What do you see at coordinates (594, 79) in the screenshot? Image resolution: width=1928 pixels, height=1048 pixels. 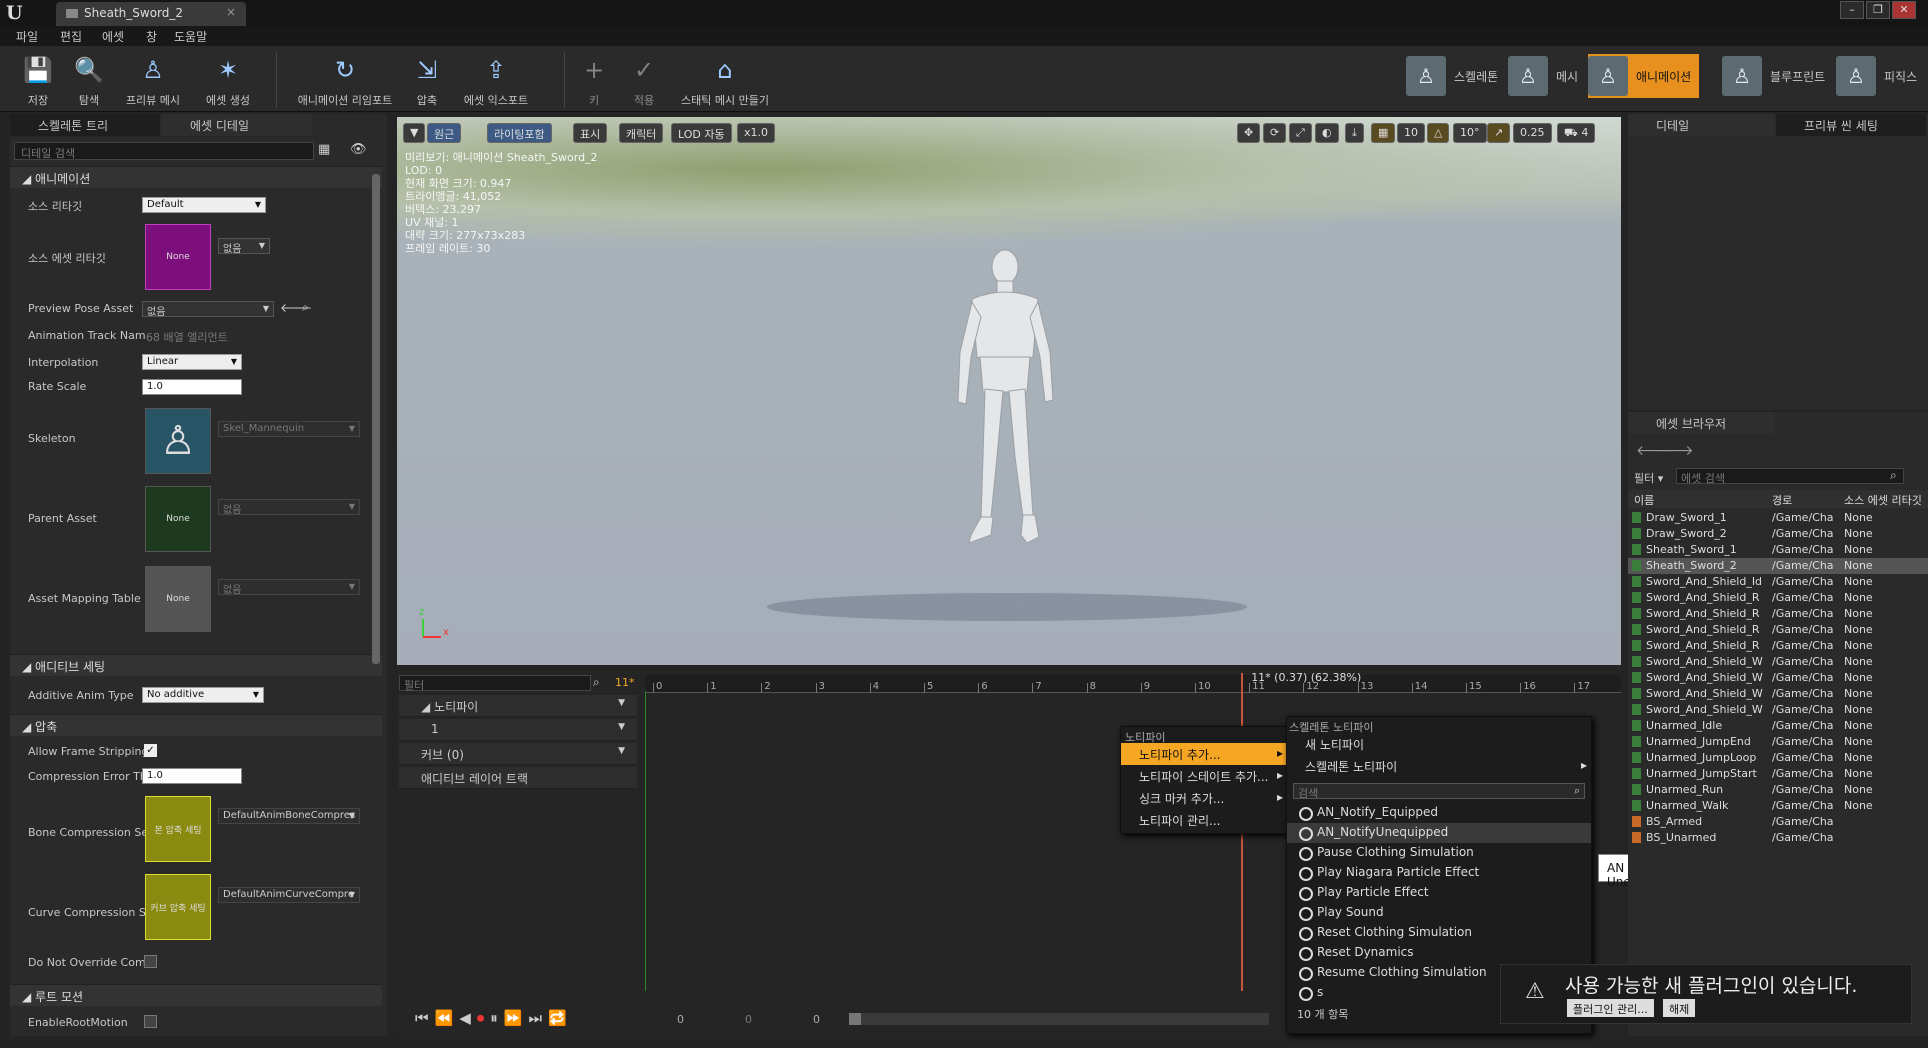 I see `key-button: + 키` at bounding box center [594, 79].